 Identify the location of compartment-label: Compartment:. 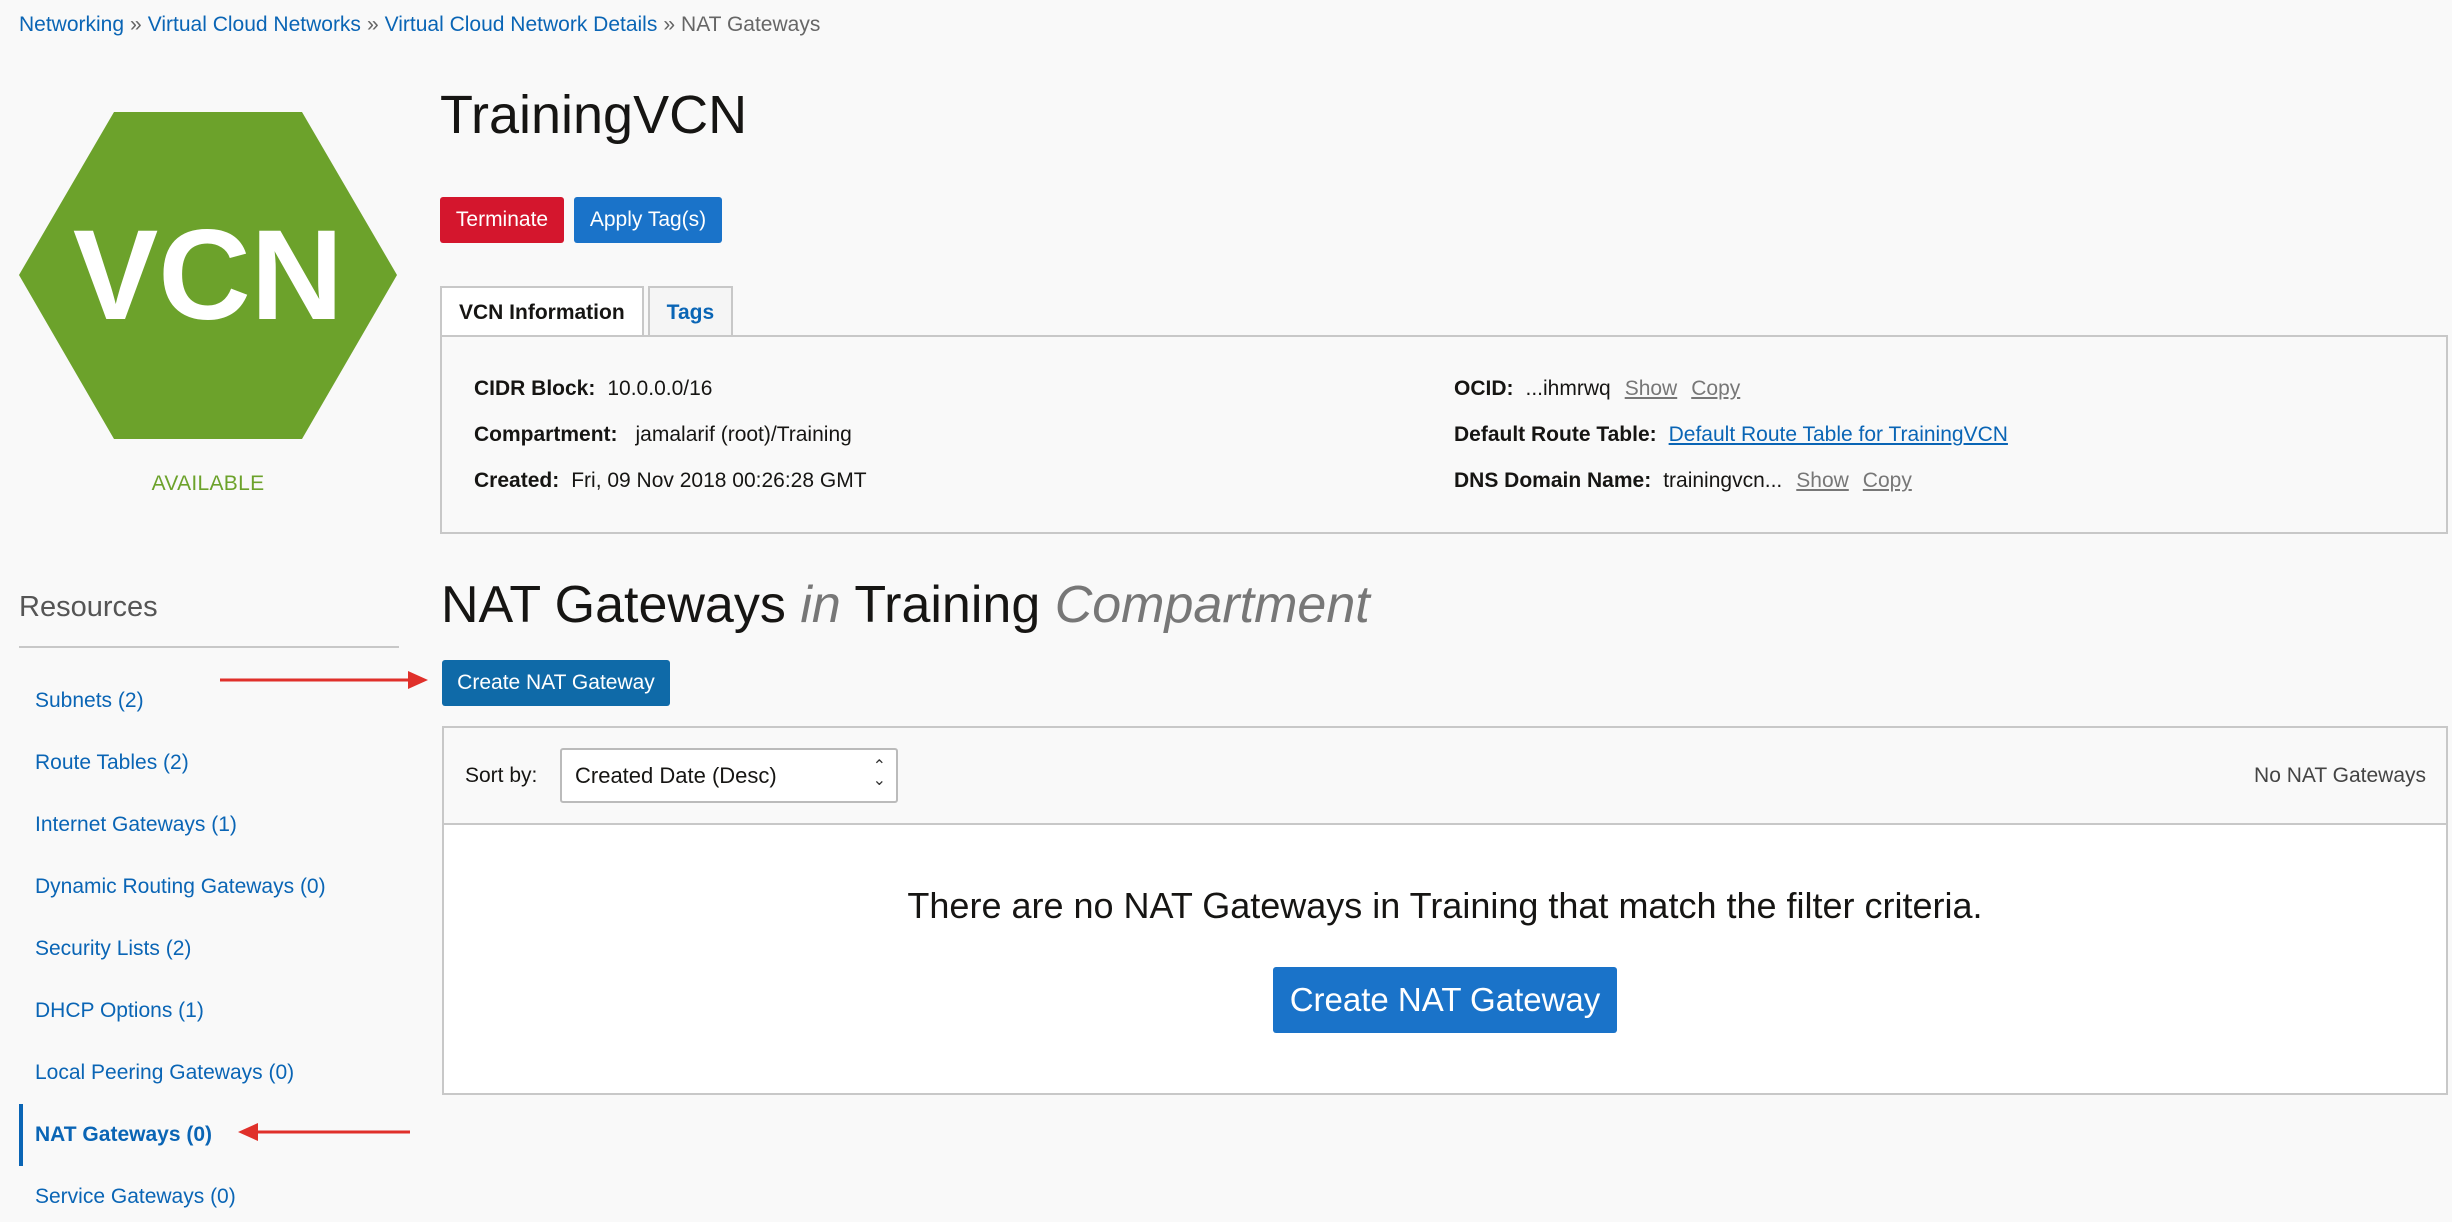
(546, 434).